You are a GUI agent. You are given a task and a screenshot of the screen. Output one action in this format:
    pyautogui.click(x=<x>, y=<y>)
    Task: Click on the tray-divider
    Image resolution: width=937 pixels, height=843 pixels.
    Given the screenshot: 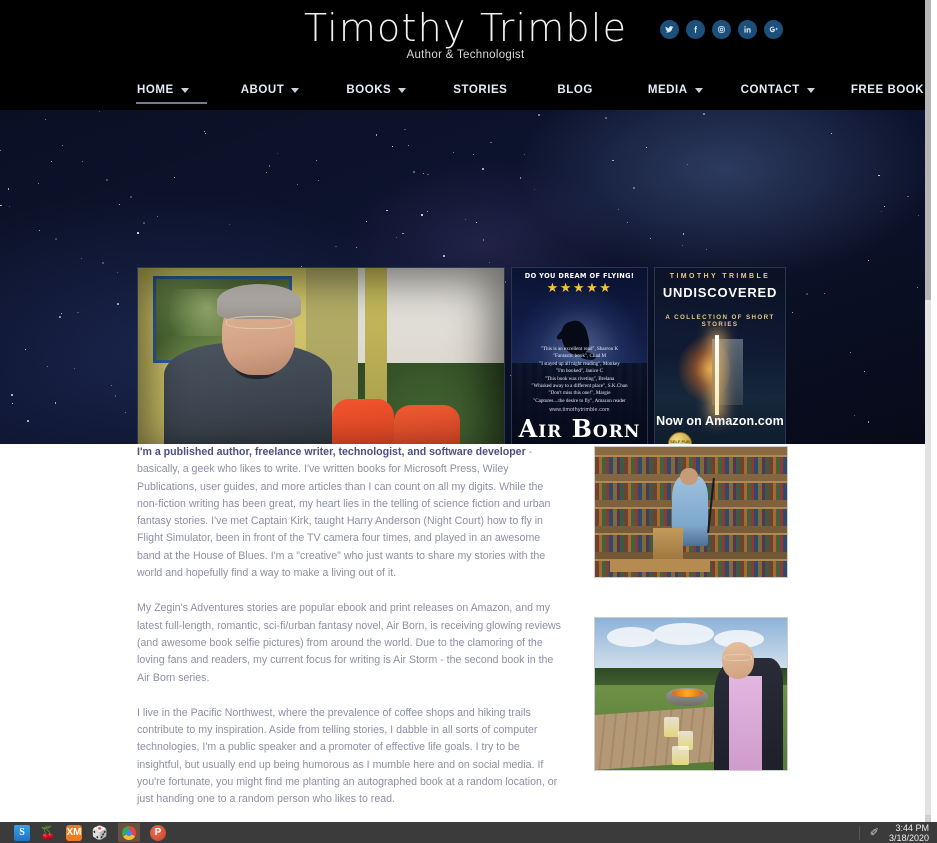 What is the action you would take?
    pyautogui.click(x=859, y=832)
    